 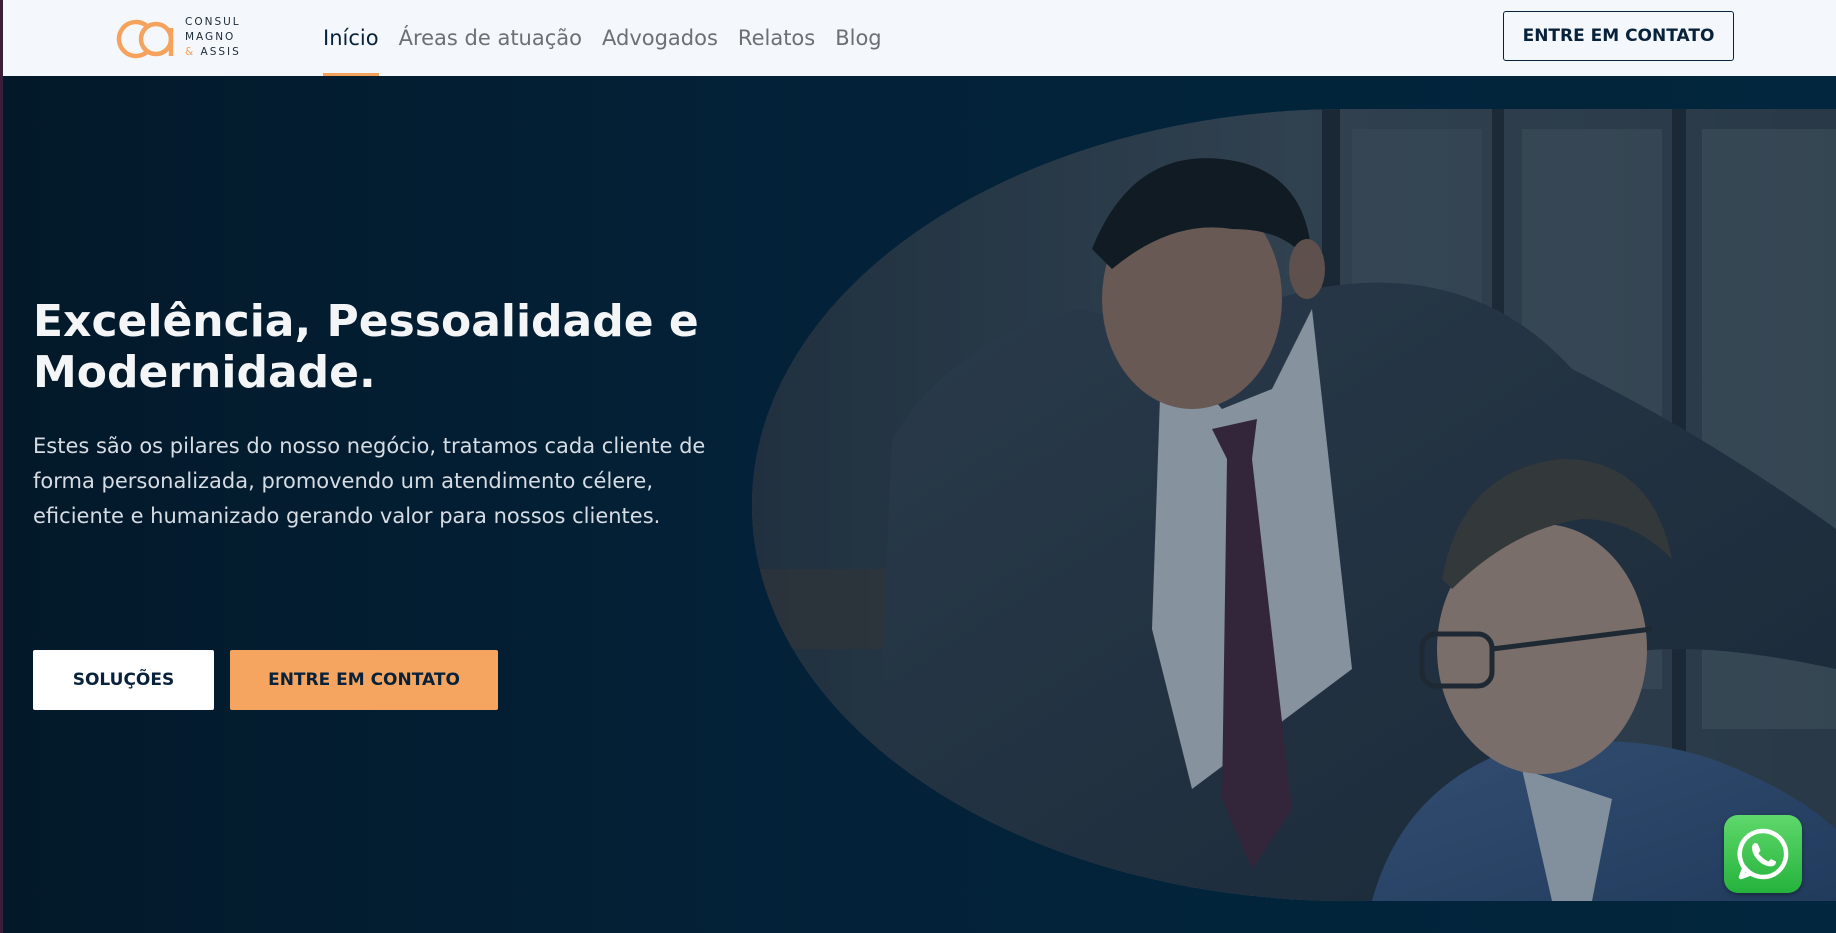 I want to click on whatsapp-button, so click(x=1763, y=854).